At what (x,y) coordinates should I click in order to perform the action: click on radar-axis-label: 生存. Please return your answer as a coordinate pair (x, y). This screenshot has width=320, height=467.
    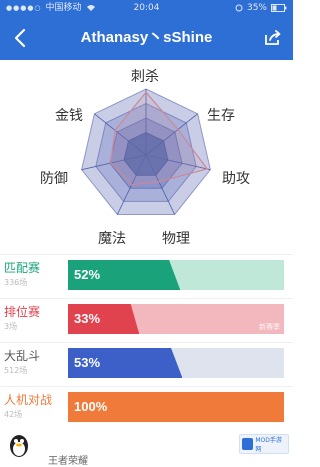
    Looking at the image, I should click on (221, 116).